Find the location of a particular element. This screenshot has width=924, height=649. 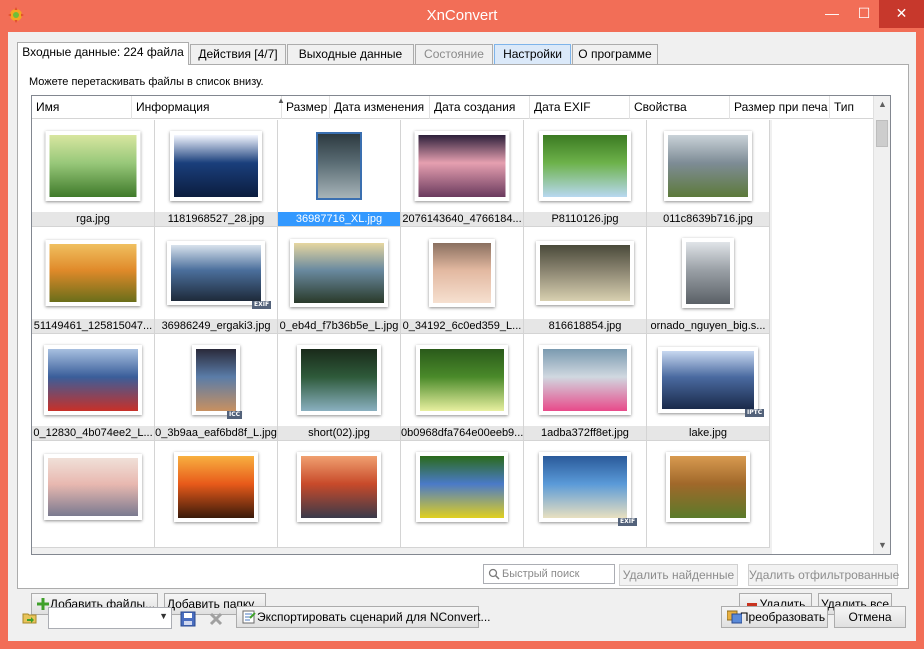

file-thumbnail-item: 1181968527_28.jpg is located at coordinates (216, 173).